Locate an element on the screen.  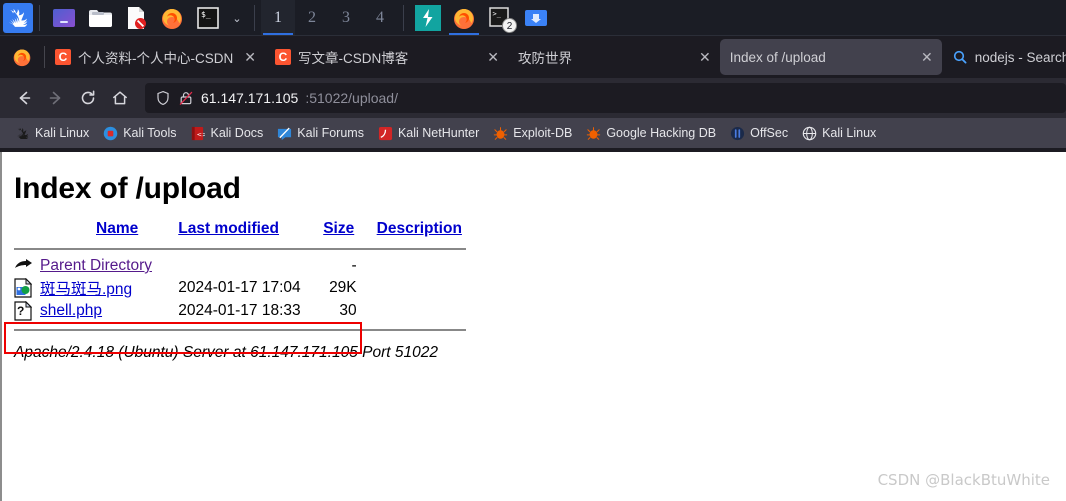
parent-directory-icon is located at coordinates (27, 266).